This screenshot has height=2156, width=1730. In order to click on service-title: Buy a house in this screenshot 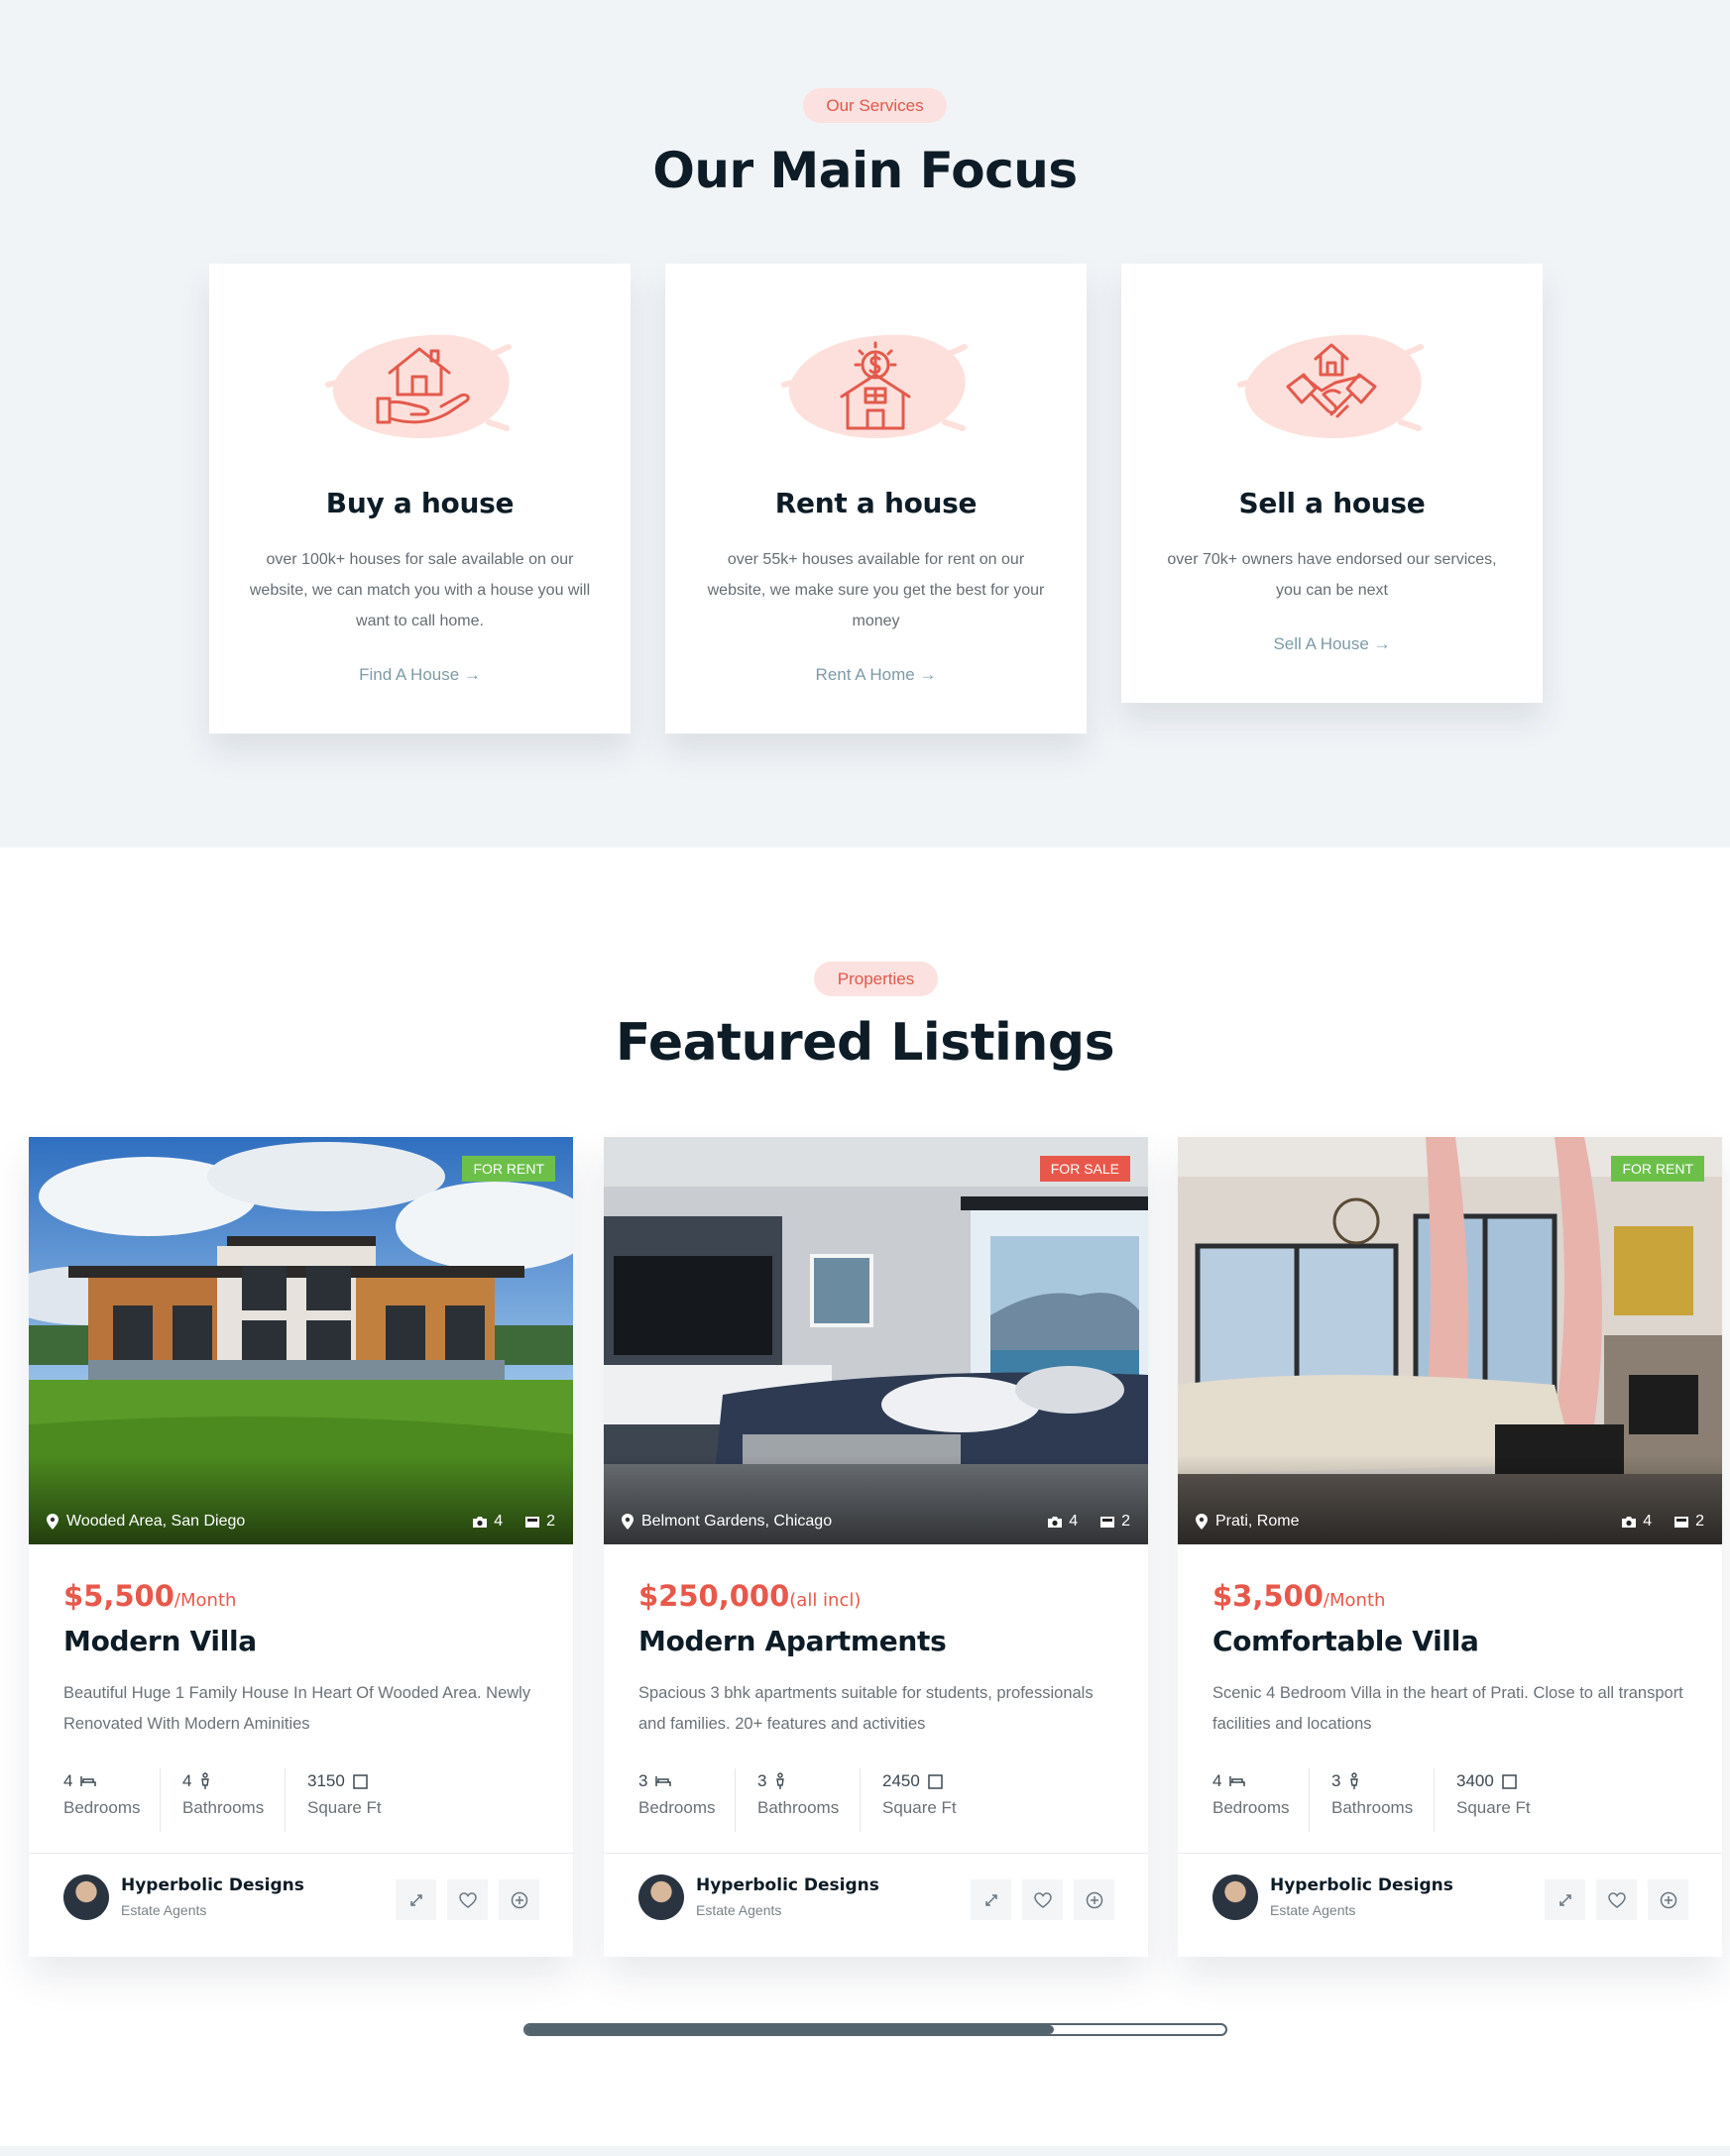, I will do `click(420, 503)`.